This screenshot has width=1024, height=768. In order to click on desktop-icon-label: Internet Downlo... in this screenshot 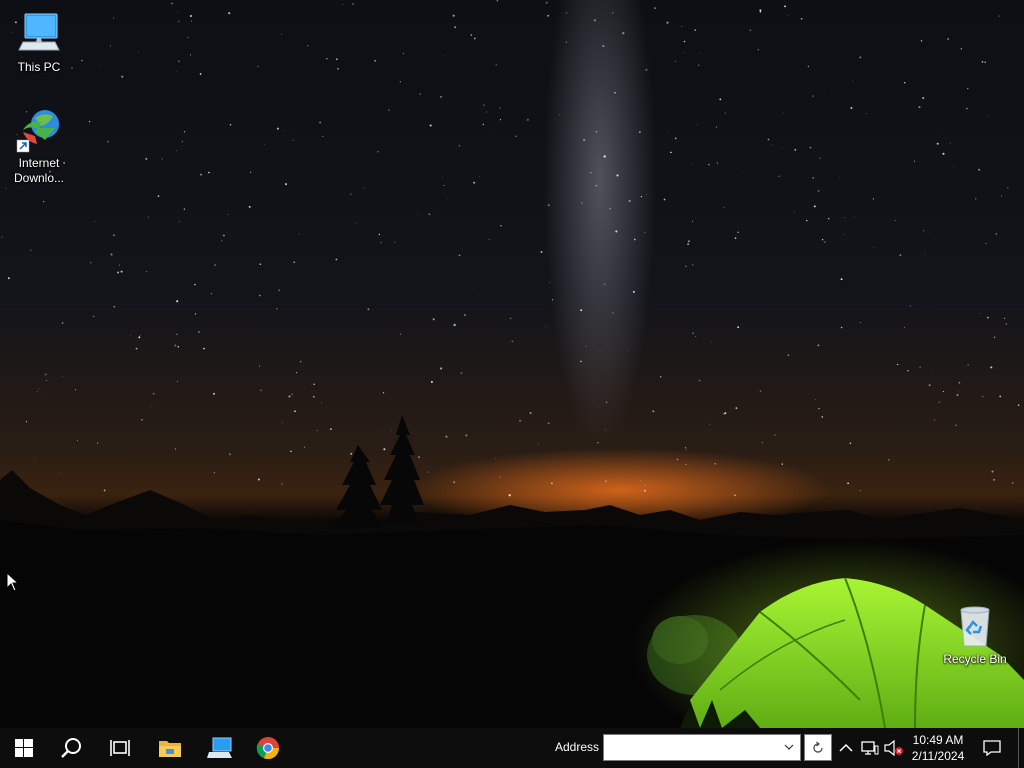, I will do `click(39, 170)`.